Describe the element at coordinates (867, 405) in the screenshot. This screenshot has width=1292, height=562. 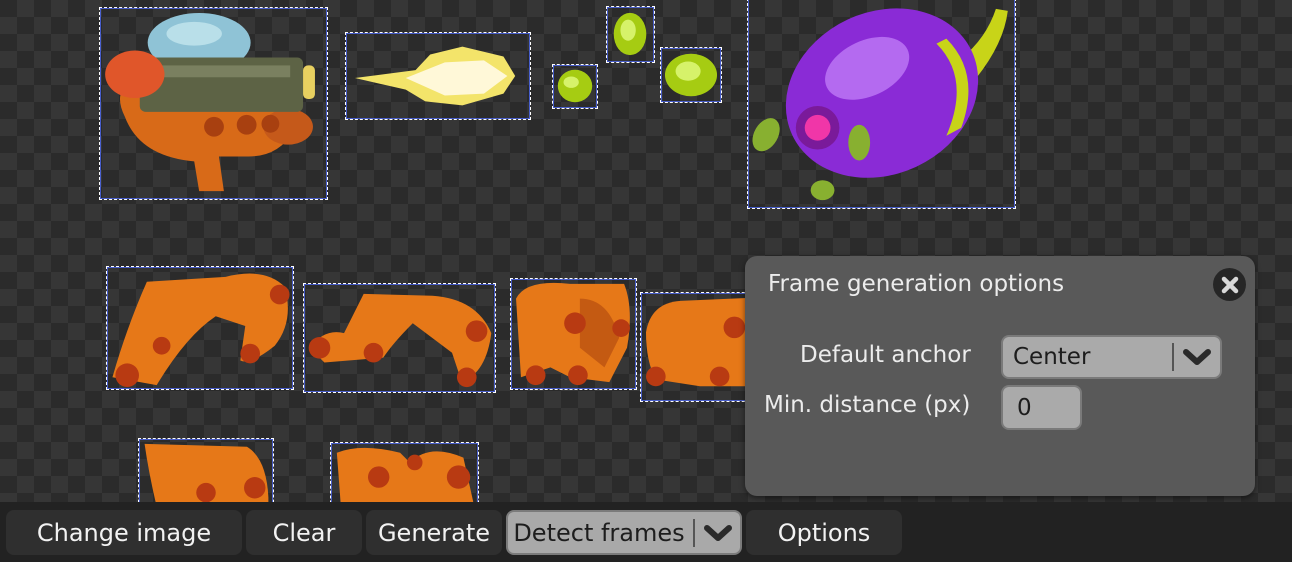
I see `min-distance-label: Min. distance (px)` at that location.